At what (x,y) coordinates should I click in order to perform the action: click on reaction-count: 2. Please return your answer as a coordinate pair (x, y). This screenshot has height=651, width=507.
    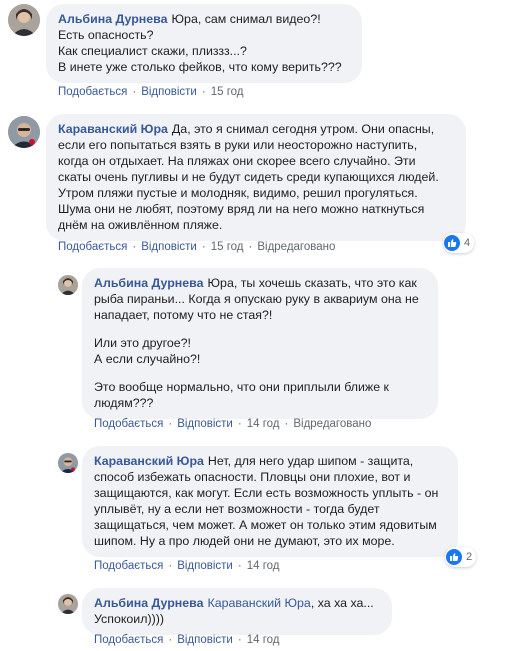
    Looking at the image, I should click on (469, 557).